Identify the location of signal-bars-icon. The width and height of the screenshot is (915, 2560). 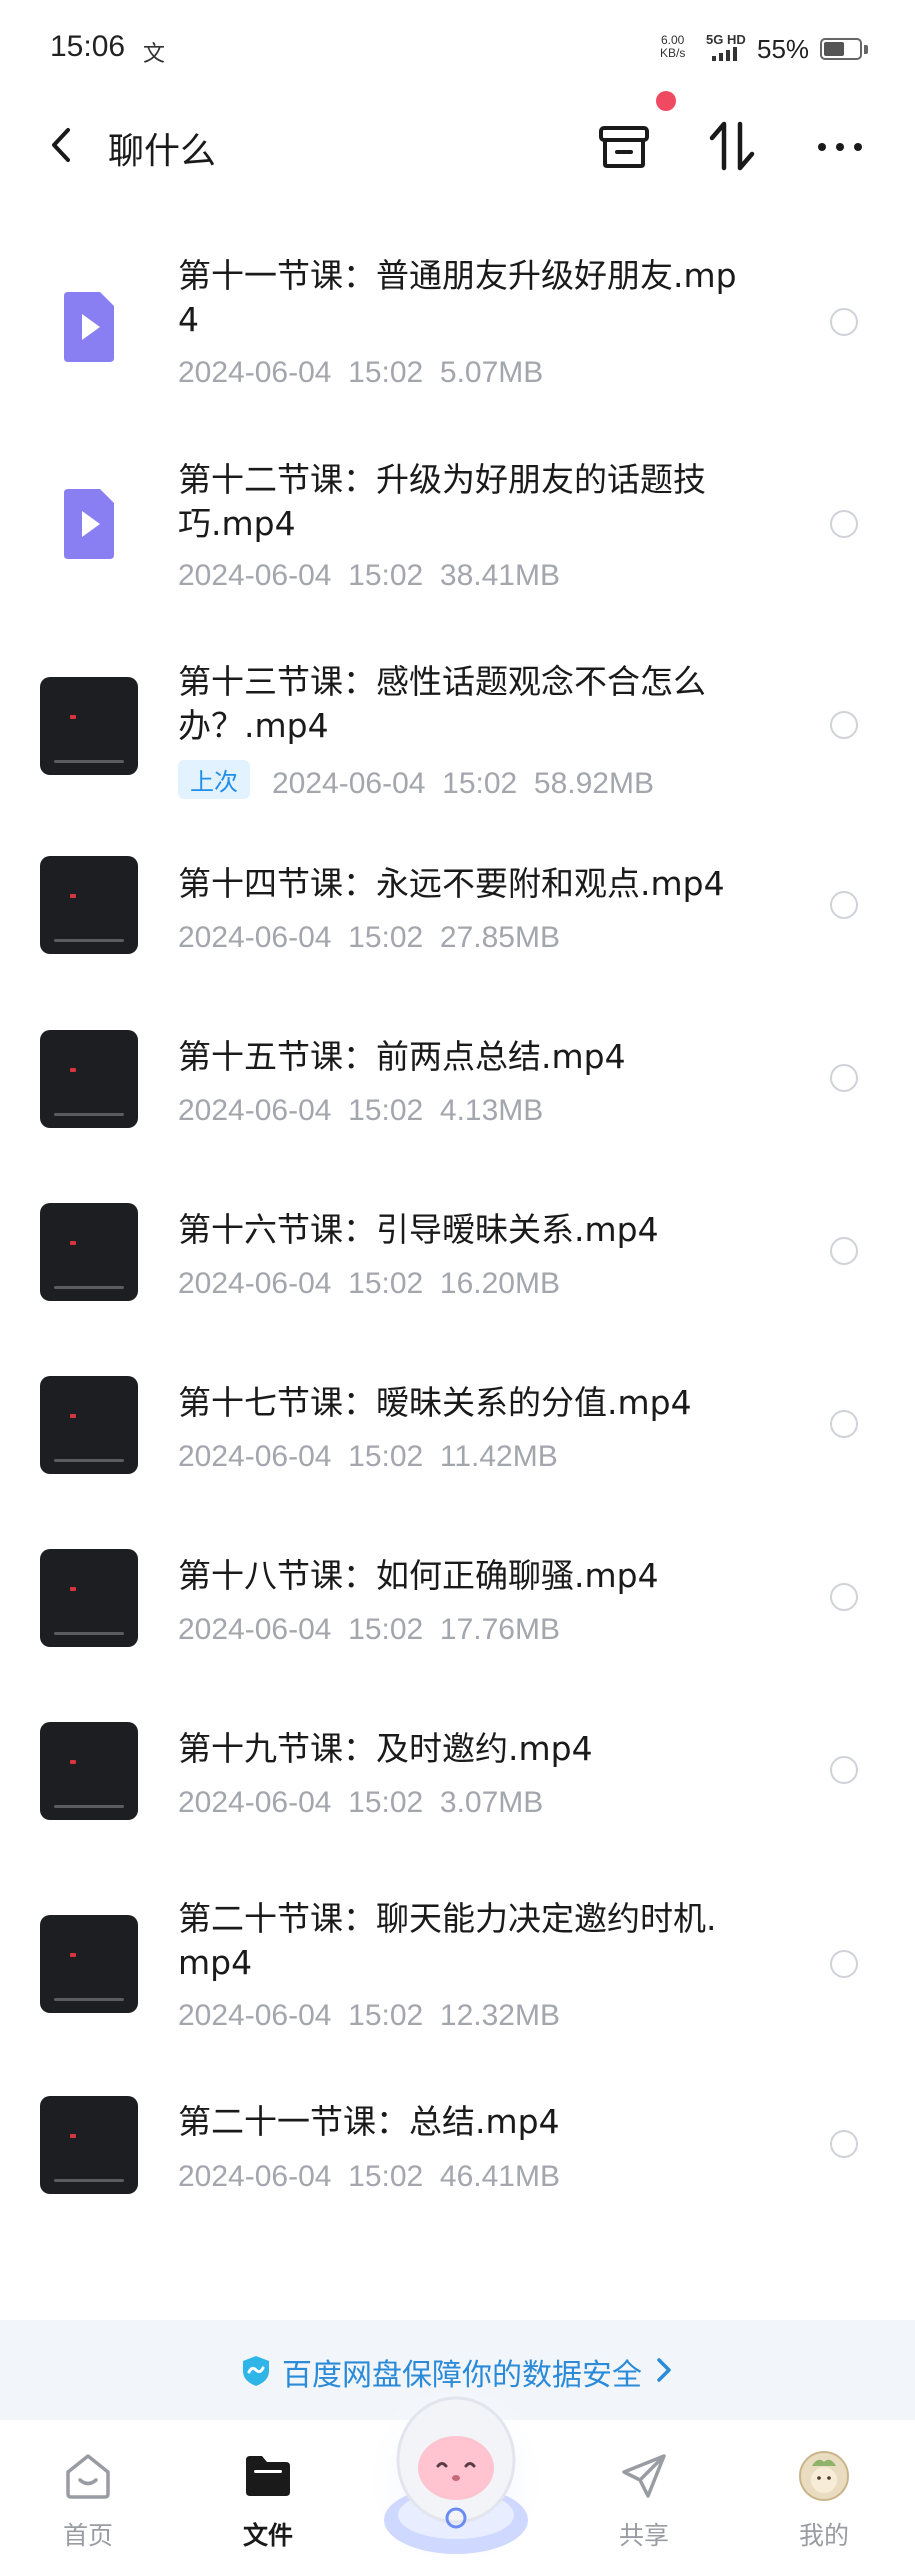
(724, 54).